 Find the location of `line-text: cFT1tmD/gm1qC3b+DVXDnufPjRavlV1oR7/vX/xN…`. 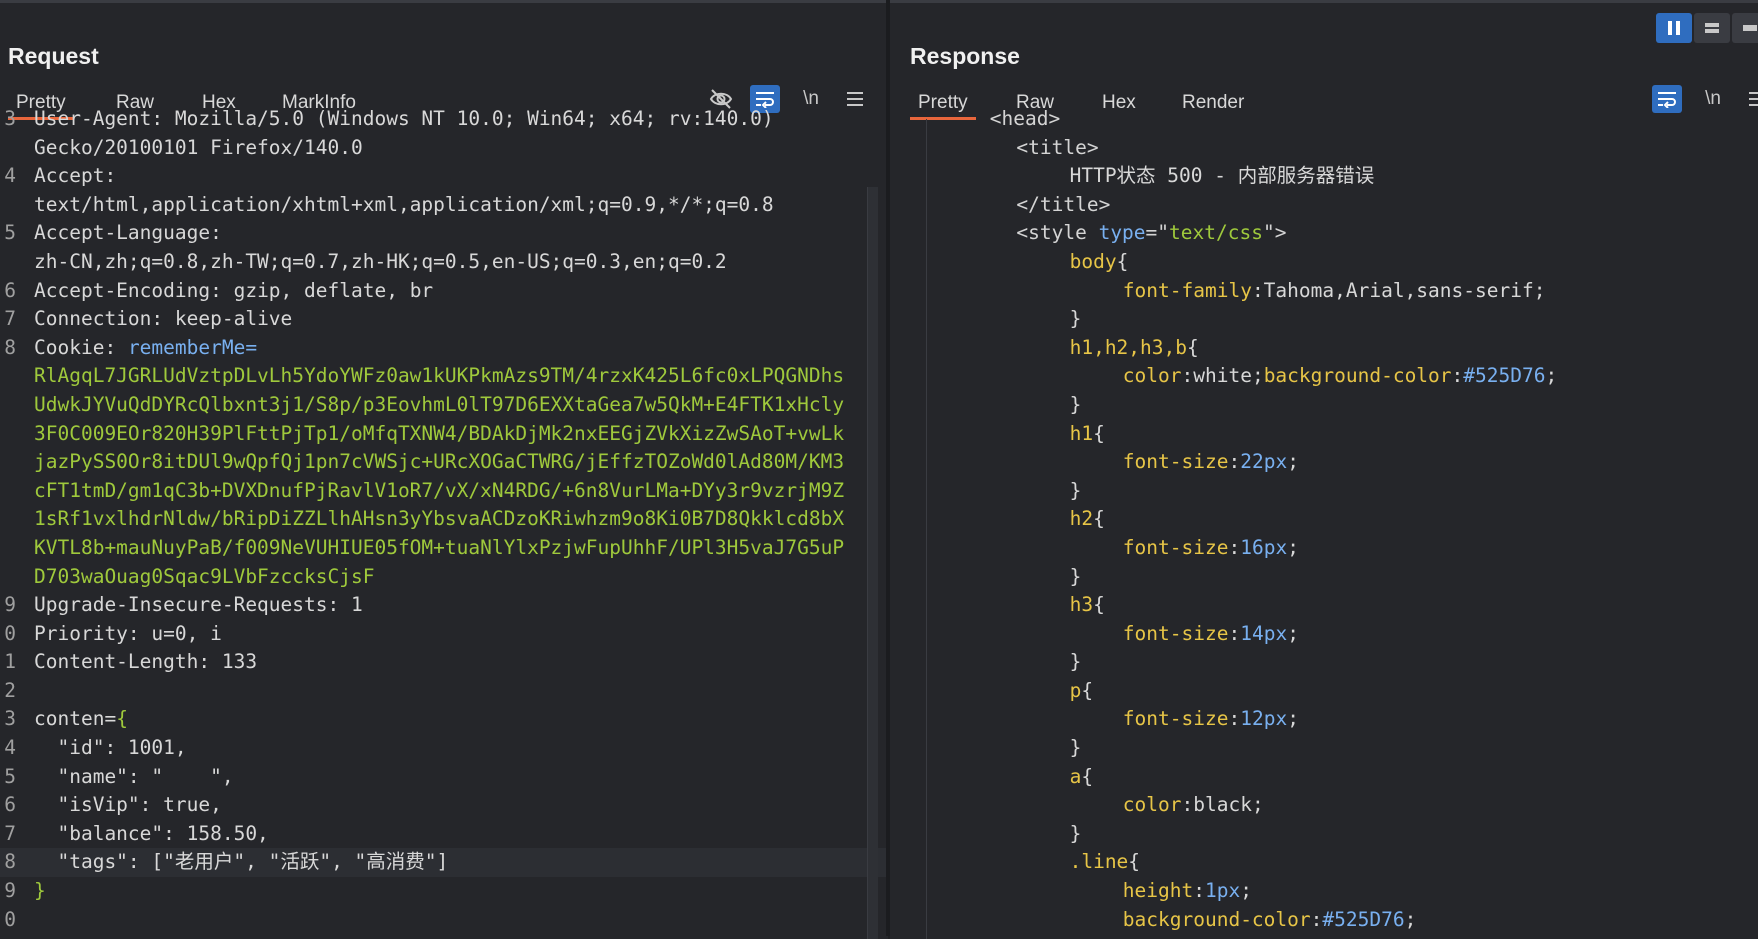

line-text: cFT1tmD/gm1qC3b+DVXDnufPjRavlV1oR7/vX/xN… is located at coordinates (439, 491).